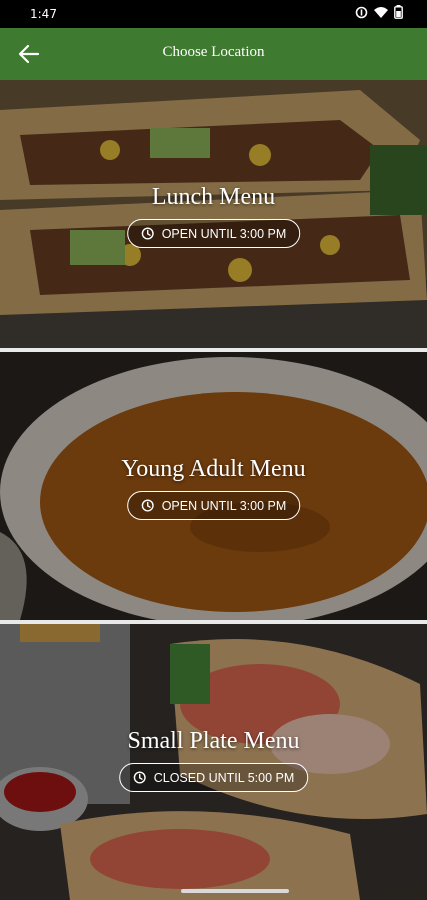 This screenshot has width=427, height=900. Describe the element at coordinates (213, 14) in the screenshot. I see `status-bar: 1:47` at that location.